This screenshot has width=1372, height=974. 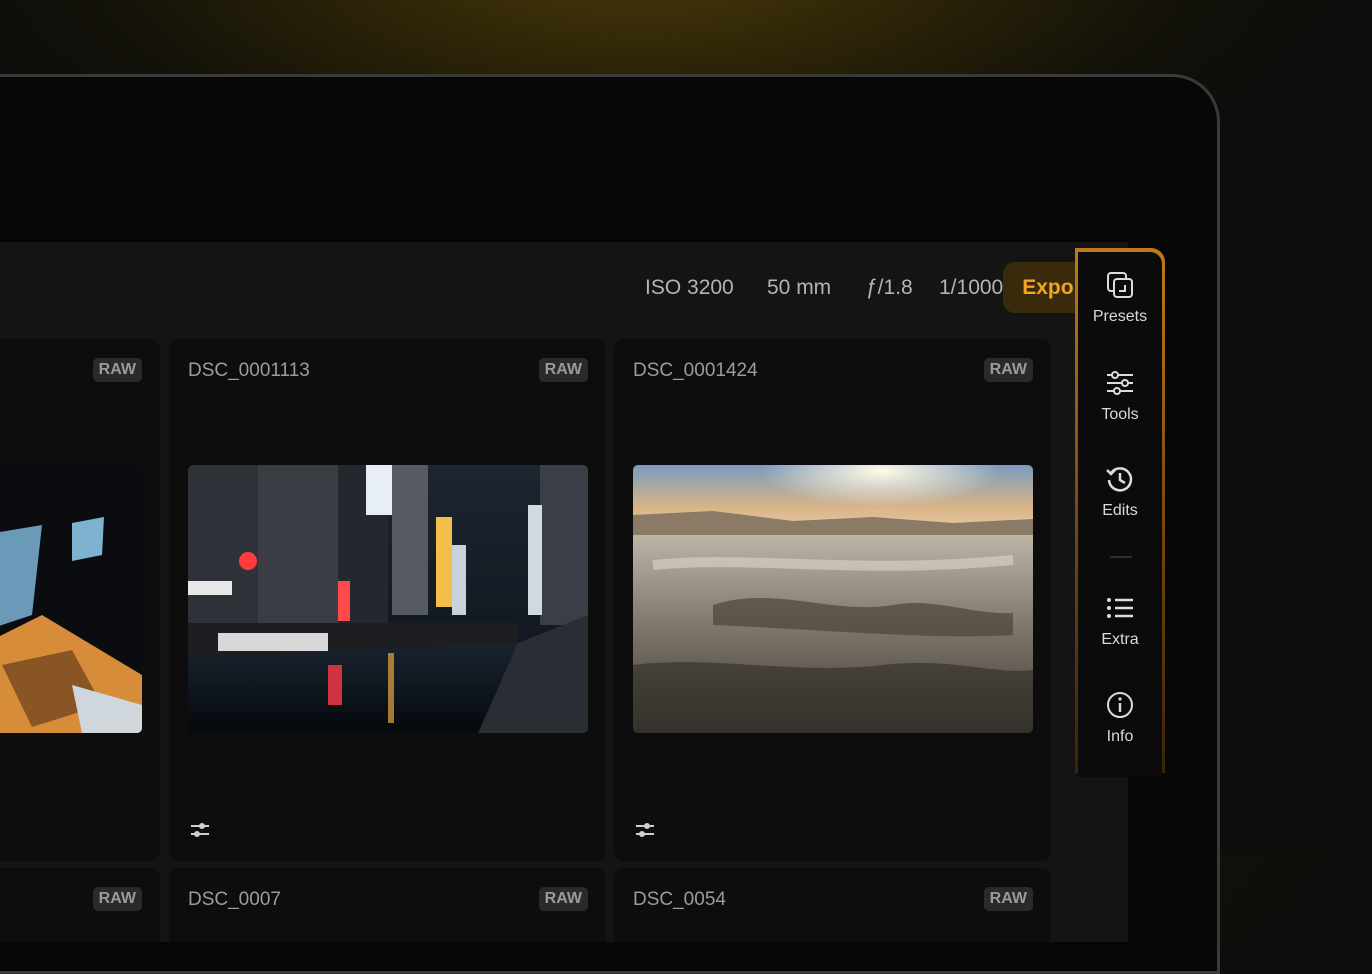 I want to click on photo-filename: DSC_0001113, so click(x=249, y=370).